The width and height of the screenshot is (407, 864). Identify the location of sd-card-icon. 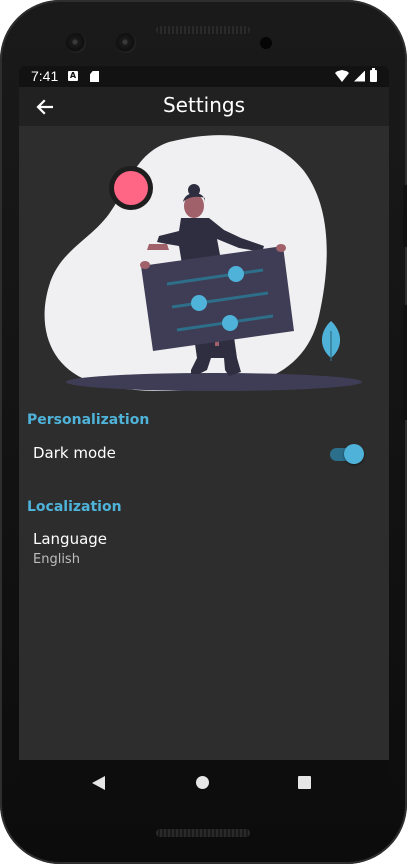
(94, 76).